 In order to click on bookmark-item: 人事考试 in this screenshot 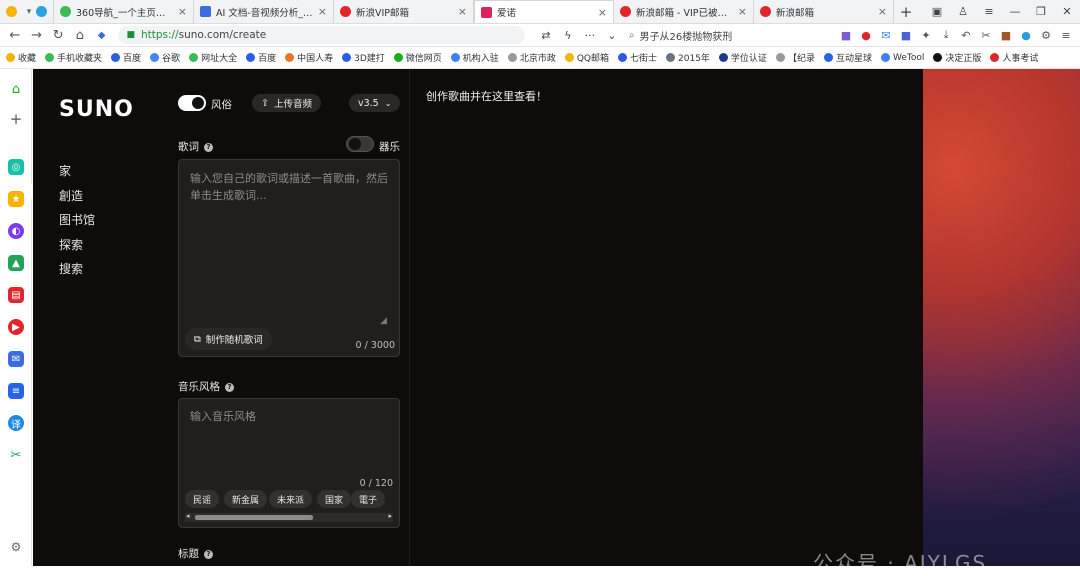, I will do `click(1014, 57)`.